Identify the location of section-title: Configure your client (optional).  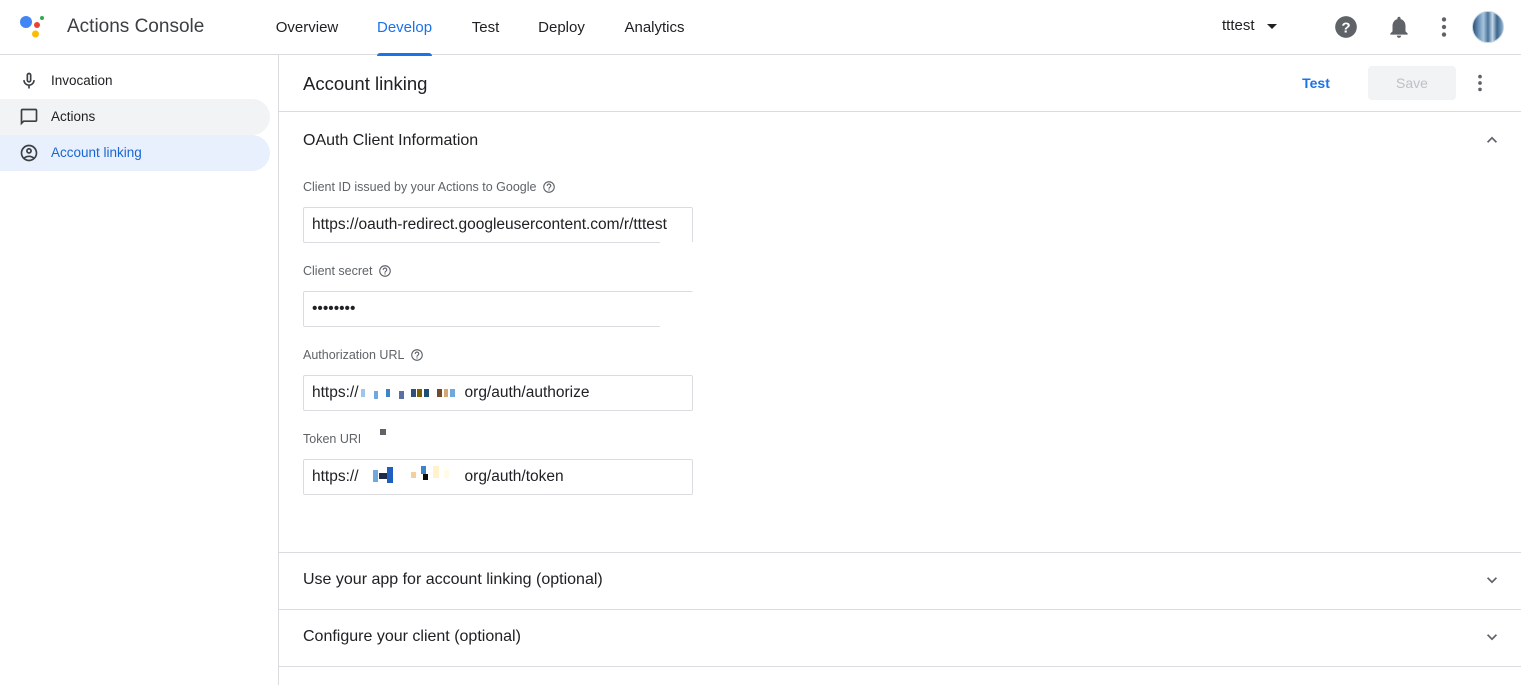
(412, 636).